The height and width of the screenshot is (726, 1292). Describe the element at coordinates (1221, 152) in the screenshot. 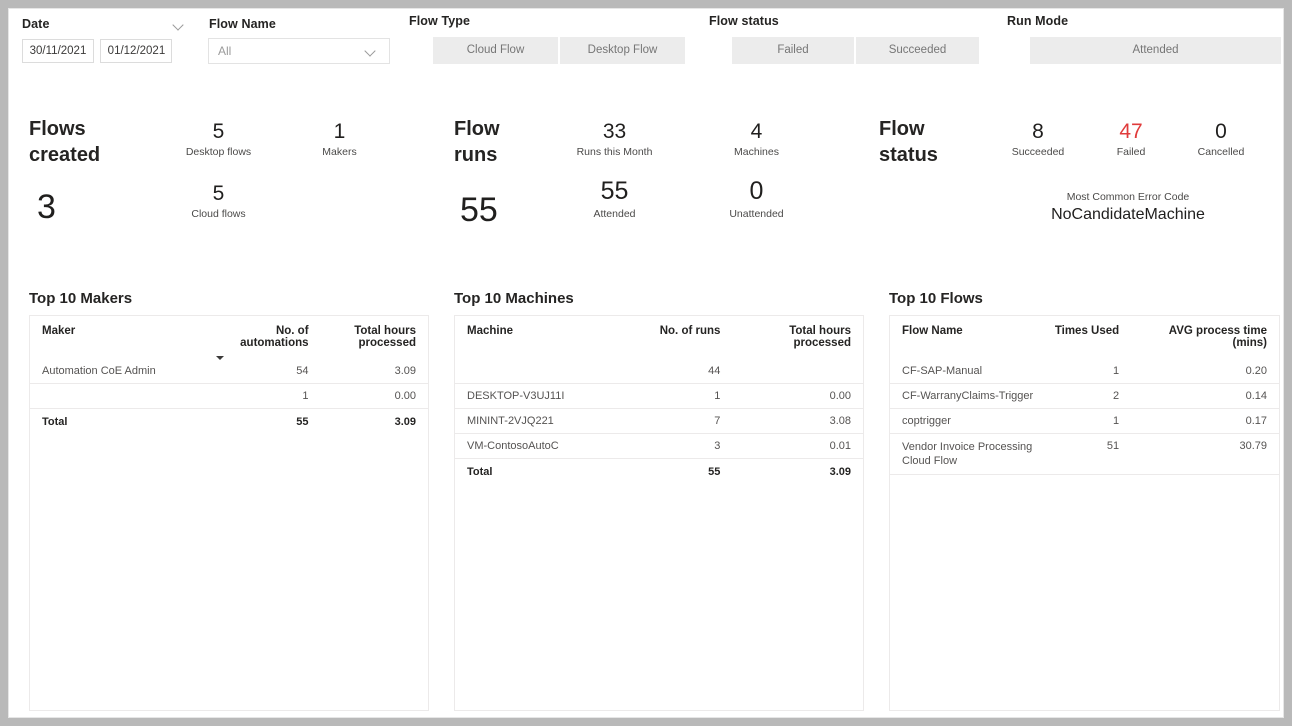

I see `metric-cancelled-caption: Cancelled` at that location.